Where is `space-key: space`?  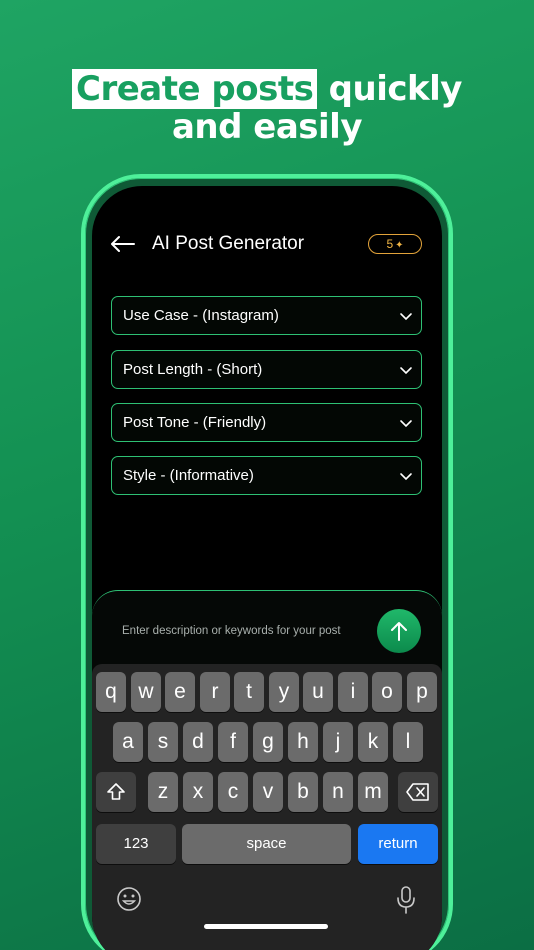 space-key: space is located at coordinates (266, 844).